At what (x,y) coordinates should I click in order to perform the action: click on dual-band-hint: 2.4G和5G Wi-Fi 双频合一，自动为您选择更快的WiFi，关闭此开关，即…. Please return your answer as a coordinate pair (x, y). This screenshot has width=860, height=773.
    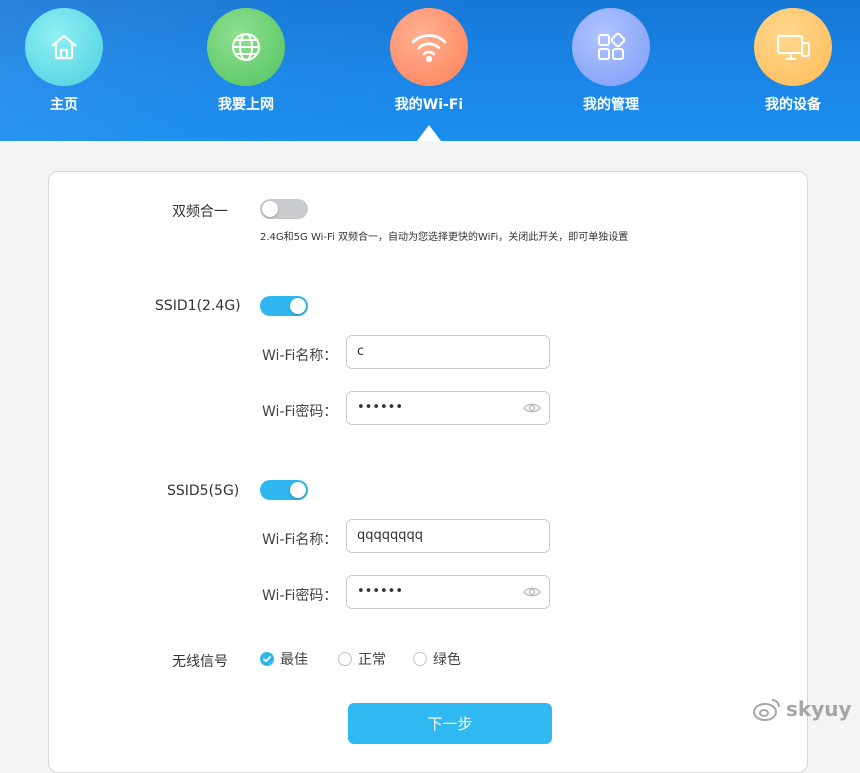
    Looking at the image, I should click on (444, 237).